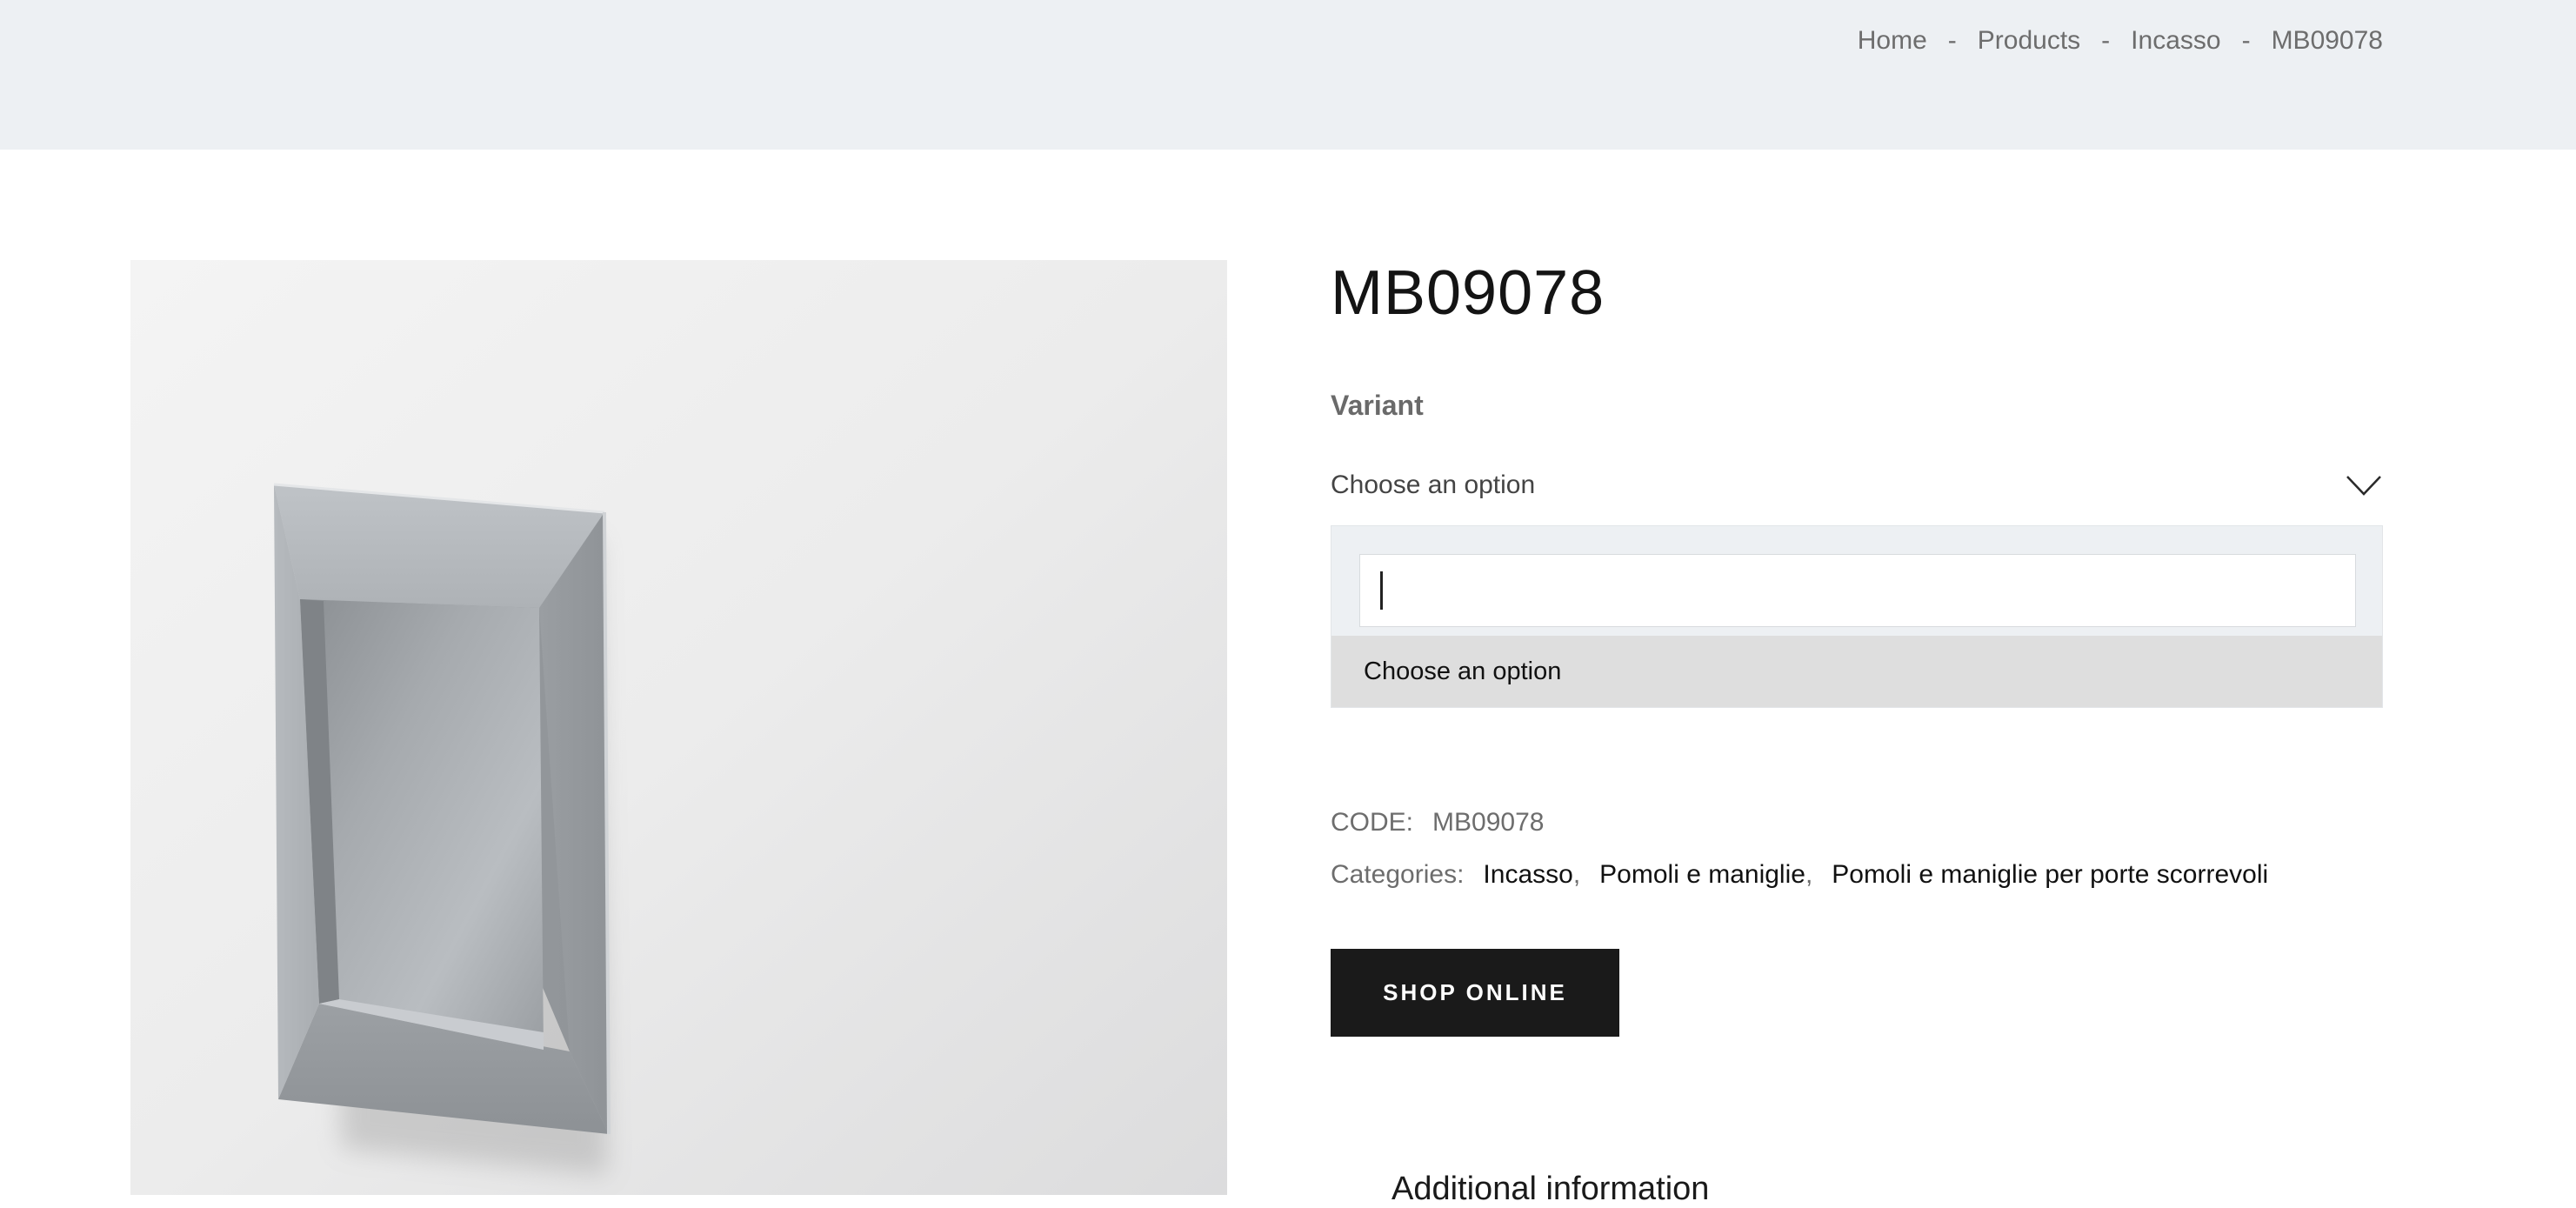 This screenshot has width=2576, height=1208. Describe the element at coordinates (1381, 590) in the screenshot. I see `text-cursor` at that location.